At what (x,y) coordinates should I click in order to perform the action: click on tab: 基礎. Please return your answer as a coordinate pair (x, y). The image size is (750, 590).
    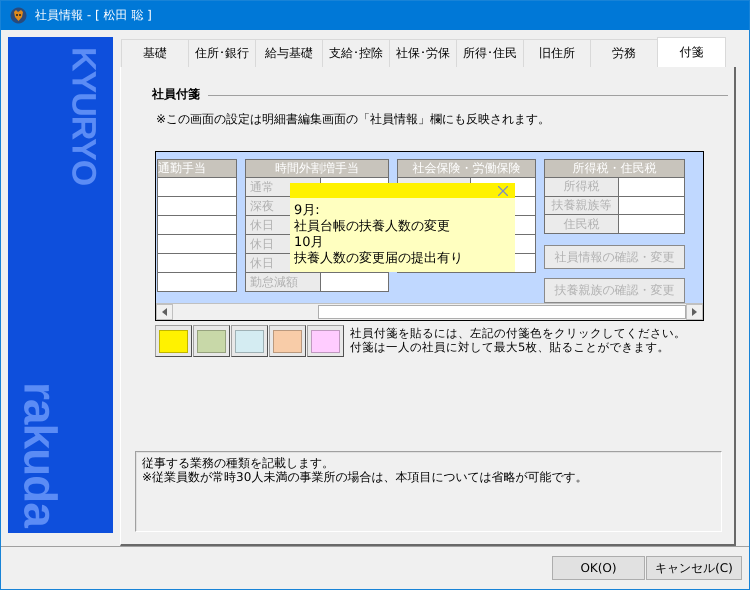
    Looking at the image, I should click on (155, 53).